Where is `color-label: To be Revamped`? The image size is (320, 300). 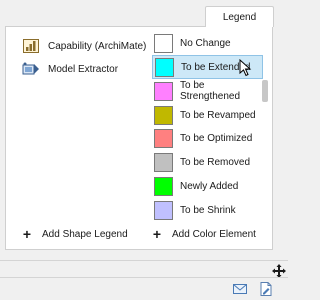
color-label: To be Revamped is located at coordinates (218, 115).